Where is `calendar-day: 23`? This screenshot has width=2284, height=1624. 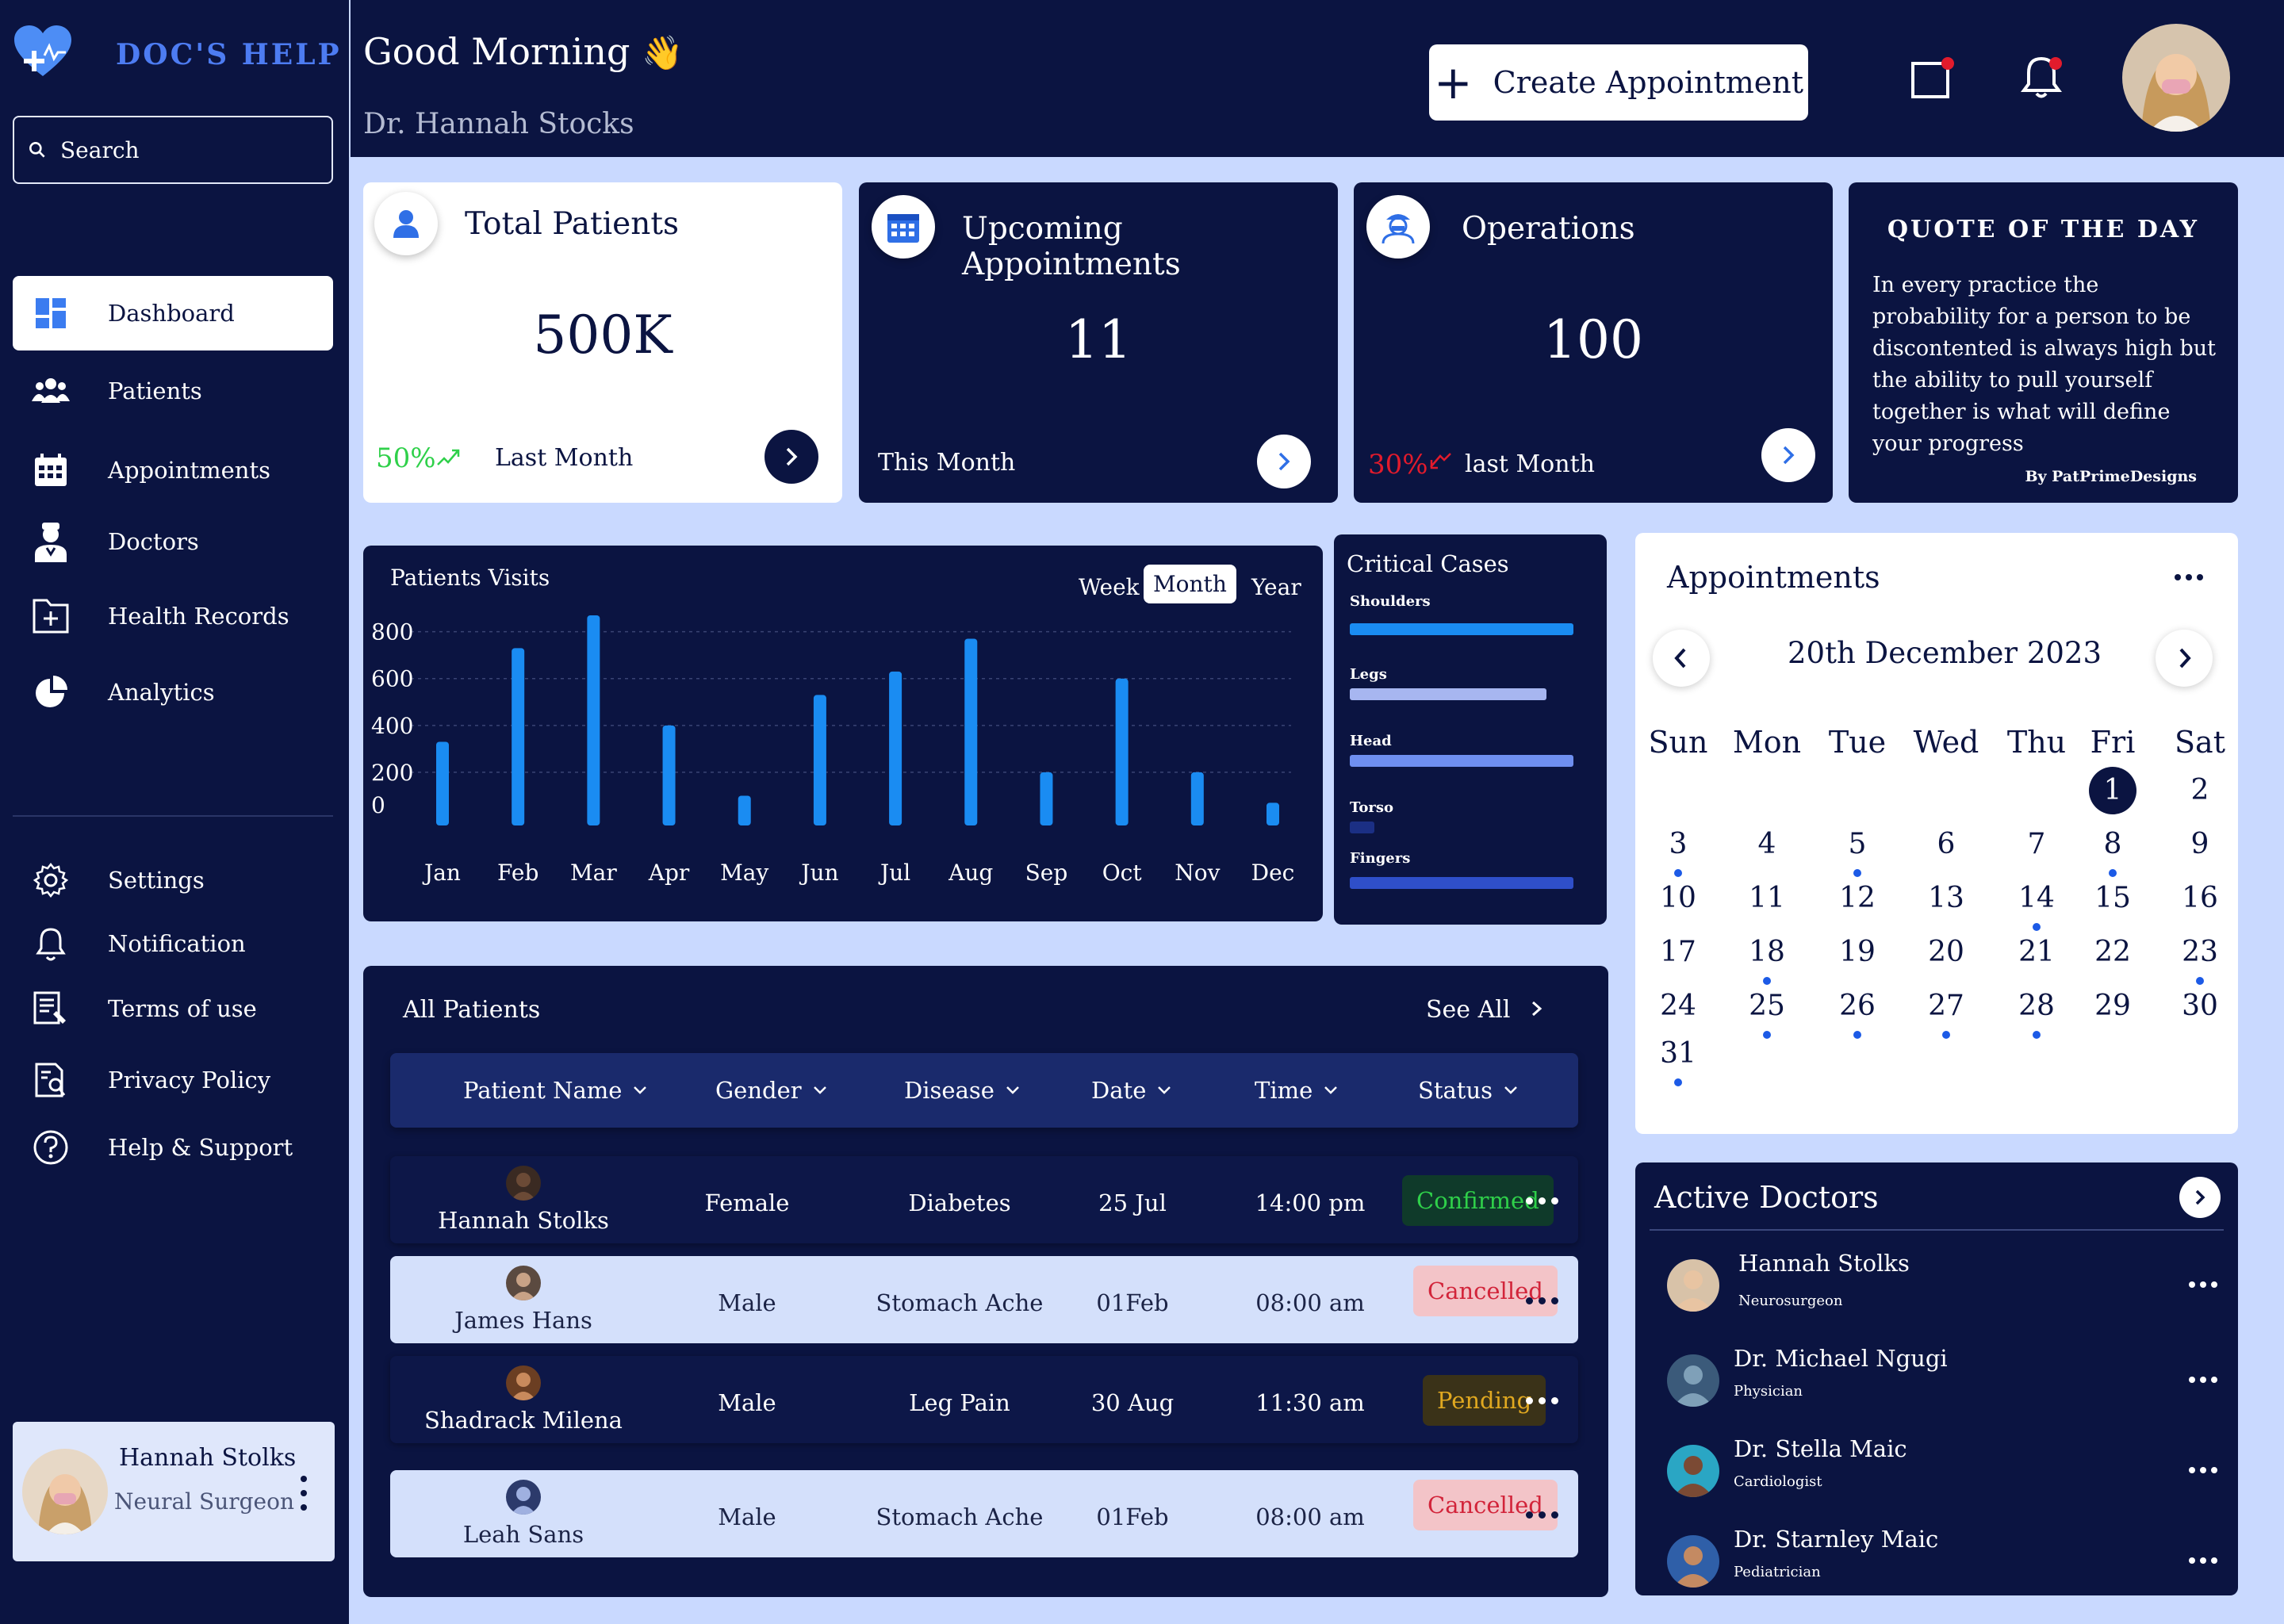
calendar-day: 23 is located at coordinates (2200, 952).